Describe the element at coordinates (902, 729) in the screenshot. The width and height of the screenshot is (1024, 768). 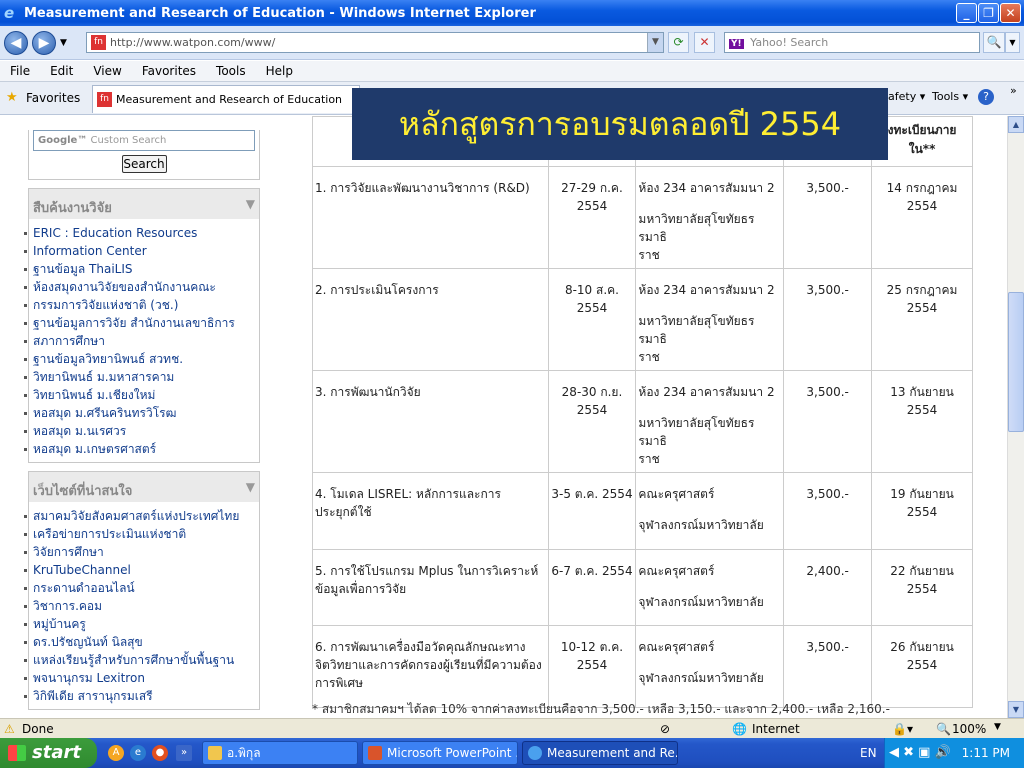
I see `security-icon: 🔒▾` at that location.